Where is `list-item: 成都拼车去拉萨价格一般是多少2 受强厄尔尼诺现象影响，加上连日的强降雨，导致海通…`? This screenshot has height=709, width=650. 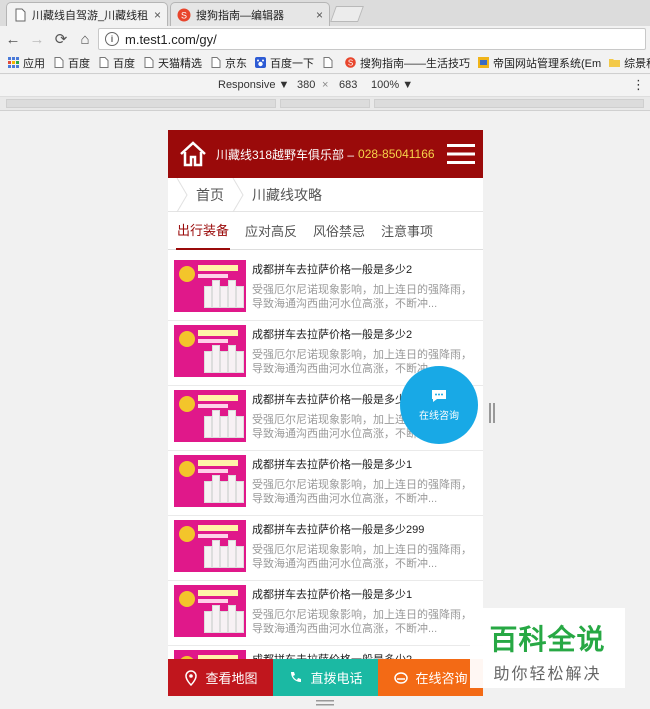 list-item: 成都拼车去拉萨价格一般是多少2 受强厄尔尼诺现象影响，加上连日的强降雨，导致海通… is located at coordinates (325, 288).